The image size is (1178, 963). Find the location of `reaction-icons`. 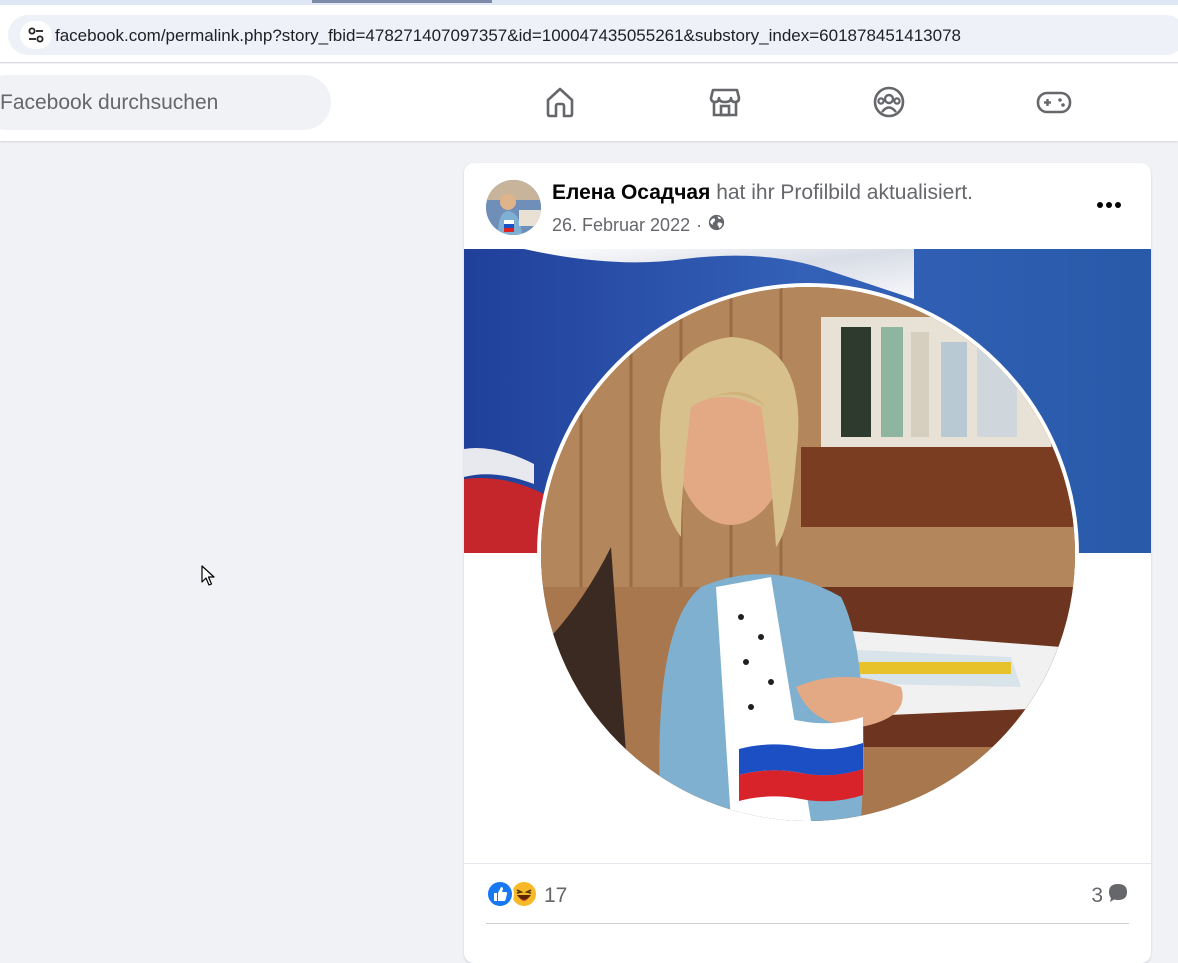

reaction-icons is located at coordinates (512, 894).